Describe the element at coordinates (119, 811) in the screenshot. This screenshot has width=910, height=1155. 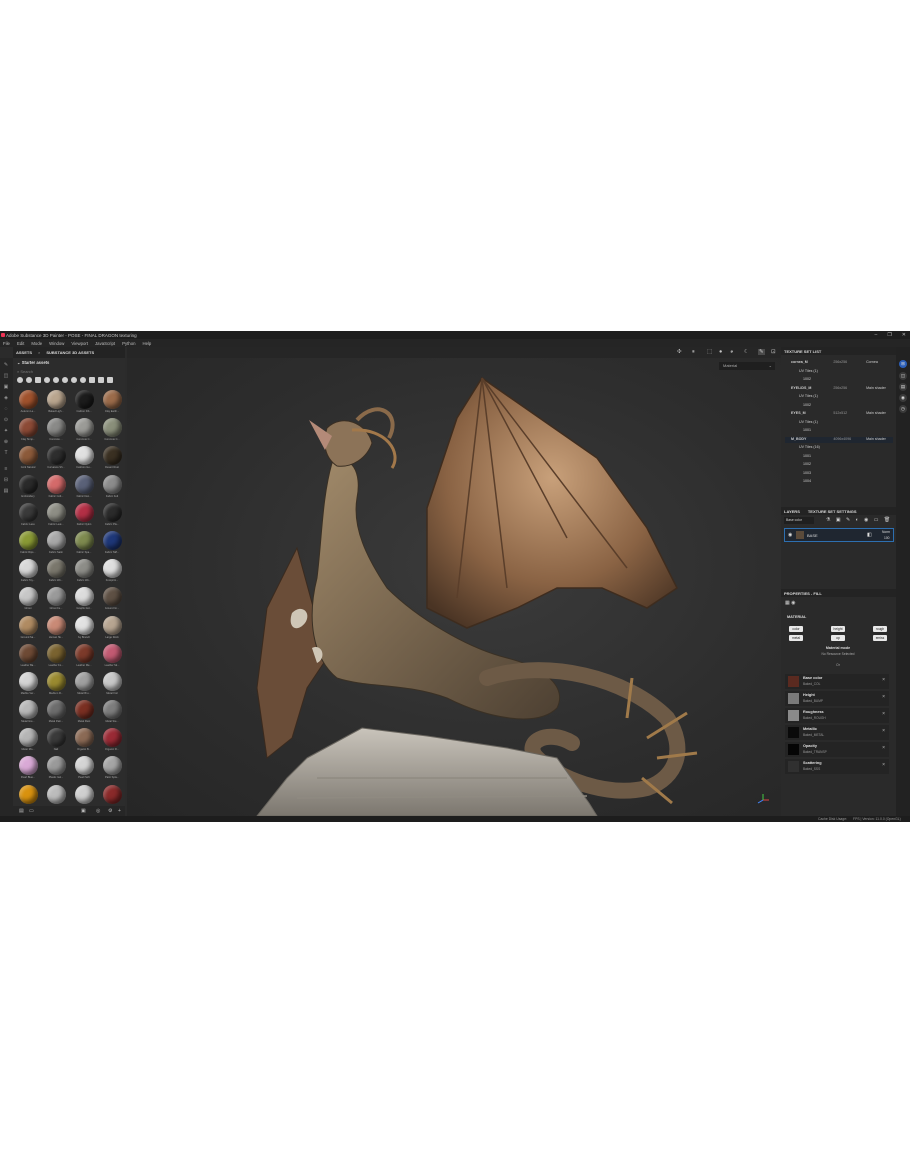
I see `add-asset-icon: +` at that location.